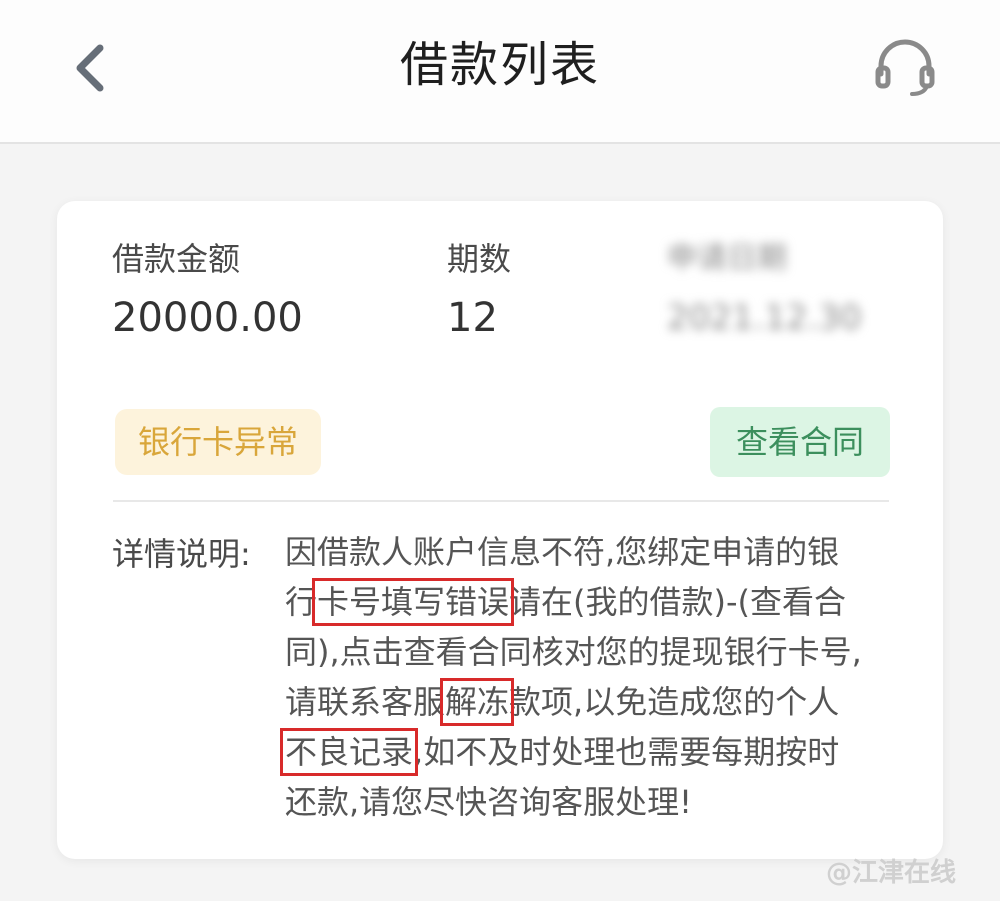 This screenshot has width=1000, height=901. I want to click on detail-line: 还款,请您尽快咨询客服处理!, so click(585, 802).